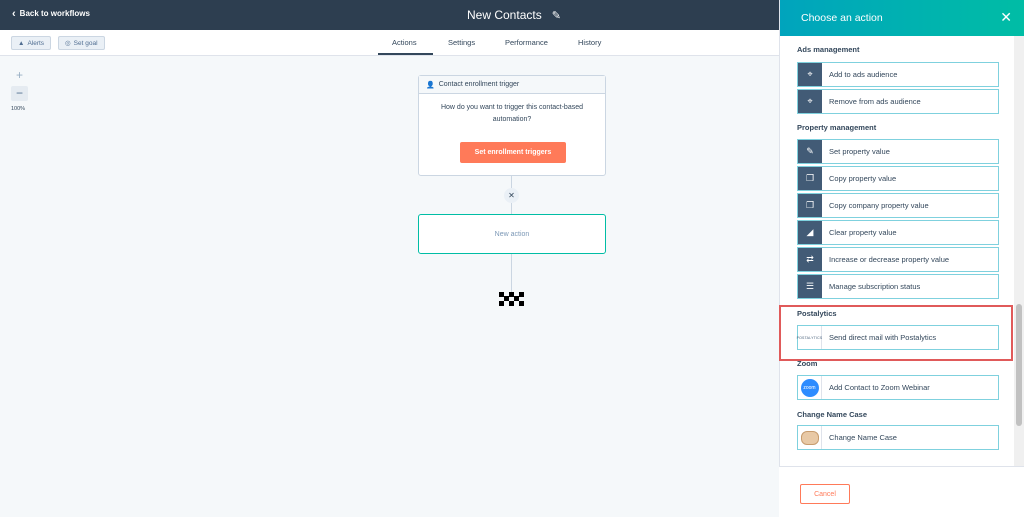 The image size is (1024, 517). Describe the element at coordinates (898, 178) in the screenshot. I see `action-copy-property-value: ❐ Copy property value` at that location.